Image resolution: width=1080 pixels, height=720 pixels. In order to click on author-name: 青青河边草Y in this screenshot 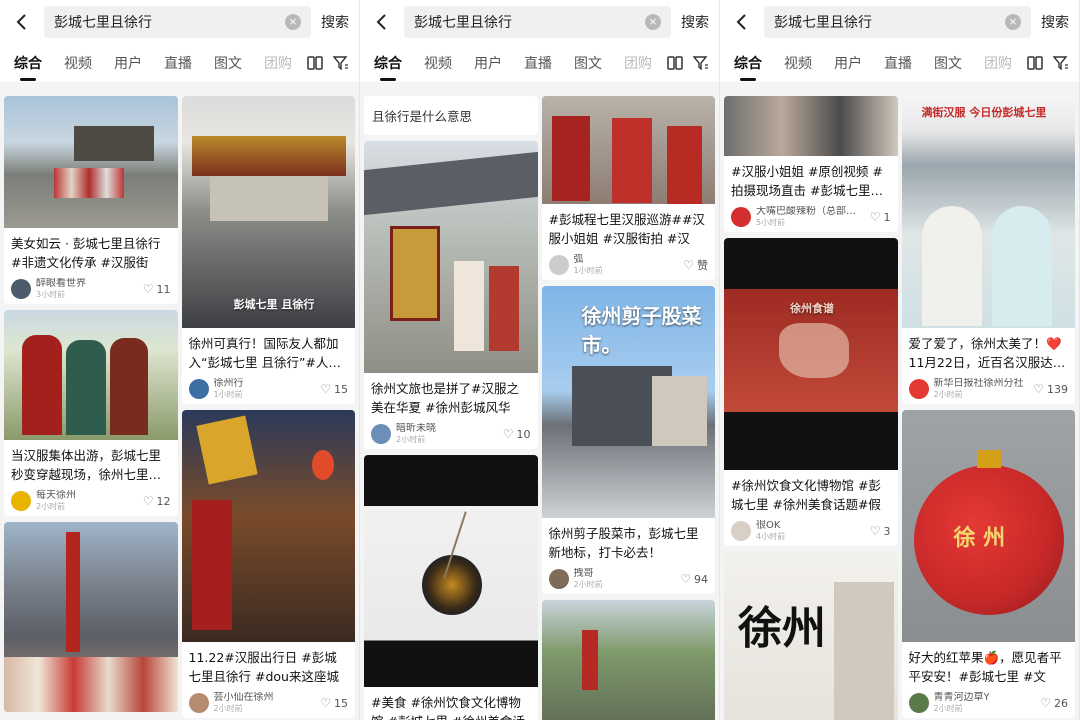, I will do `click(987, 698)`.